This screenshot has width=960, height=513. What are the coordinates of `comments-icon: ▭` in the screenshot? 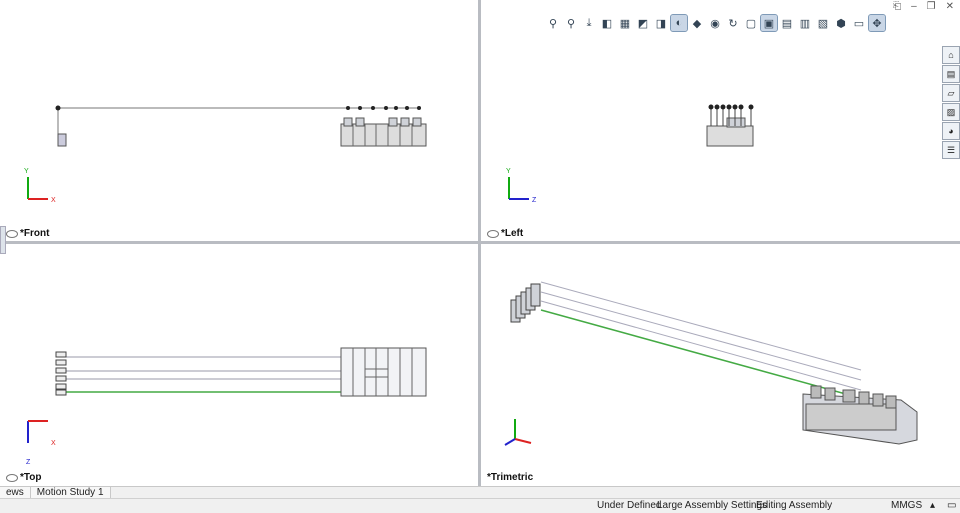 It's located at (951, 506).